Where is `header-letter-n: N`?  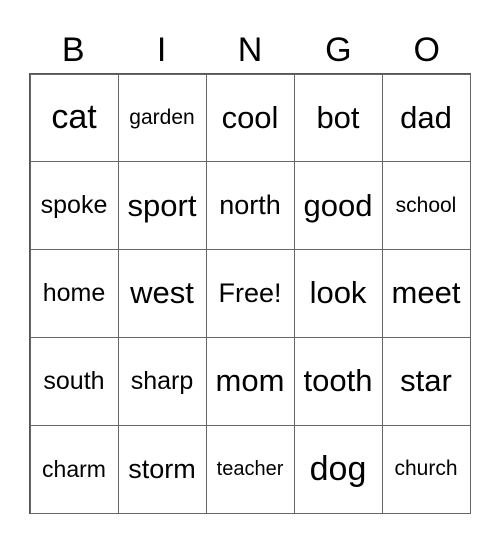
header-letter-n: N is located at coordinates (250, 50).